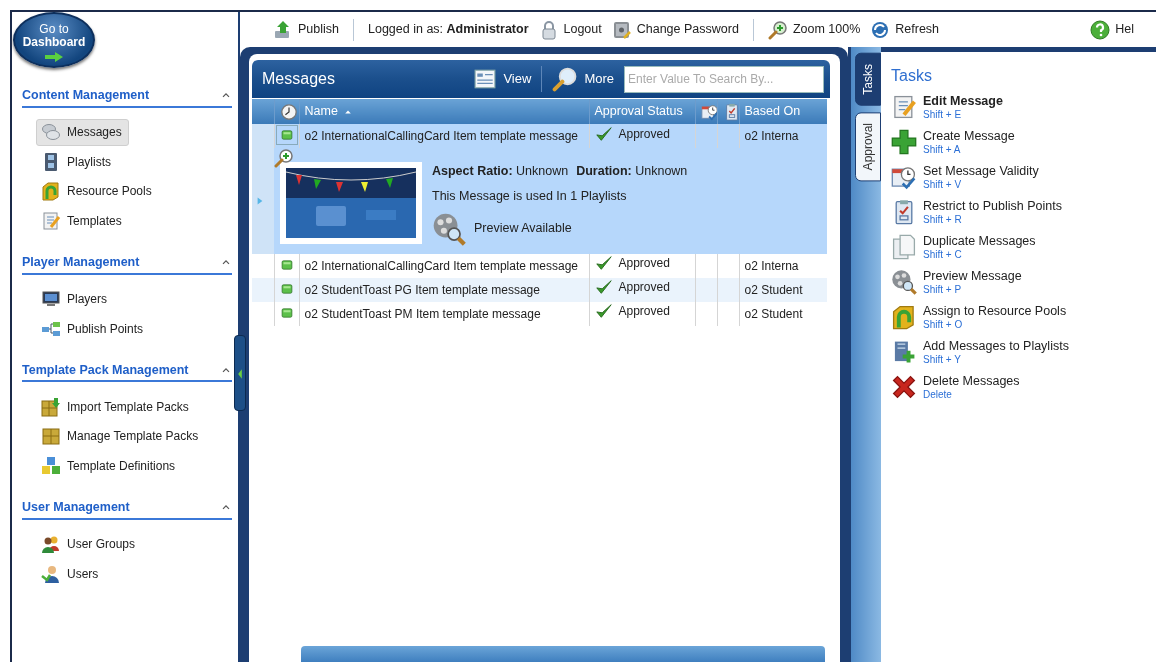  What do you see at coordinates (51, 299) in the screenshot?
I see `monitor-icon` at bounding box center [51, 299].